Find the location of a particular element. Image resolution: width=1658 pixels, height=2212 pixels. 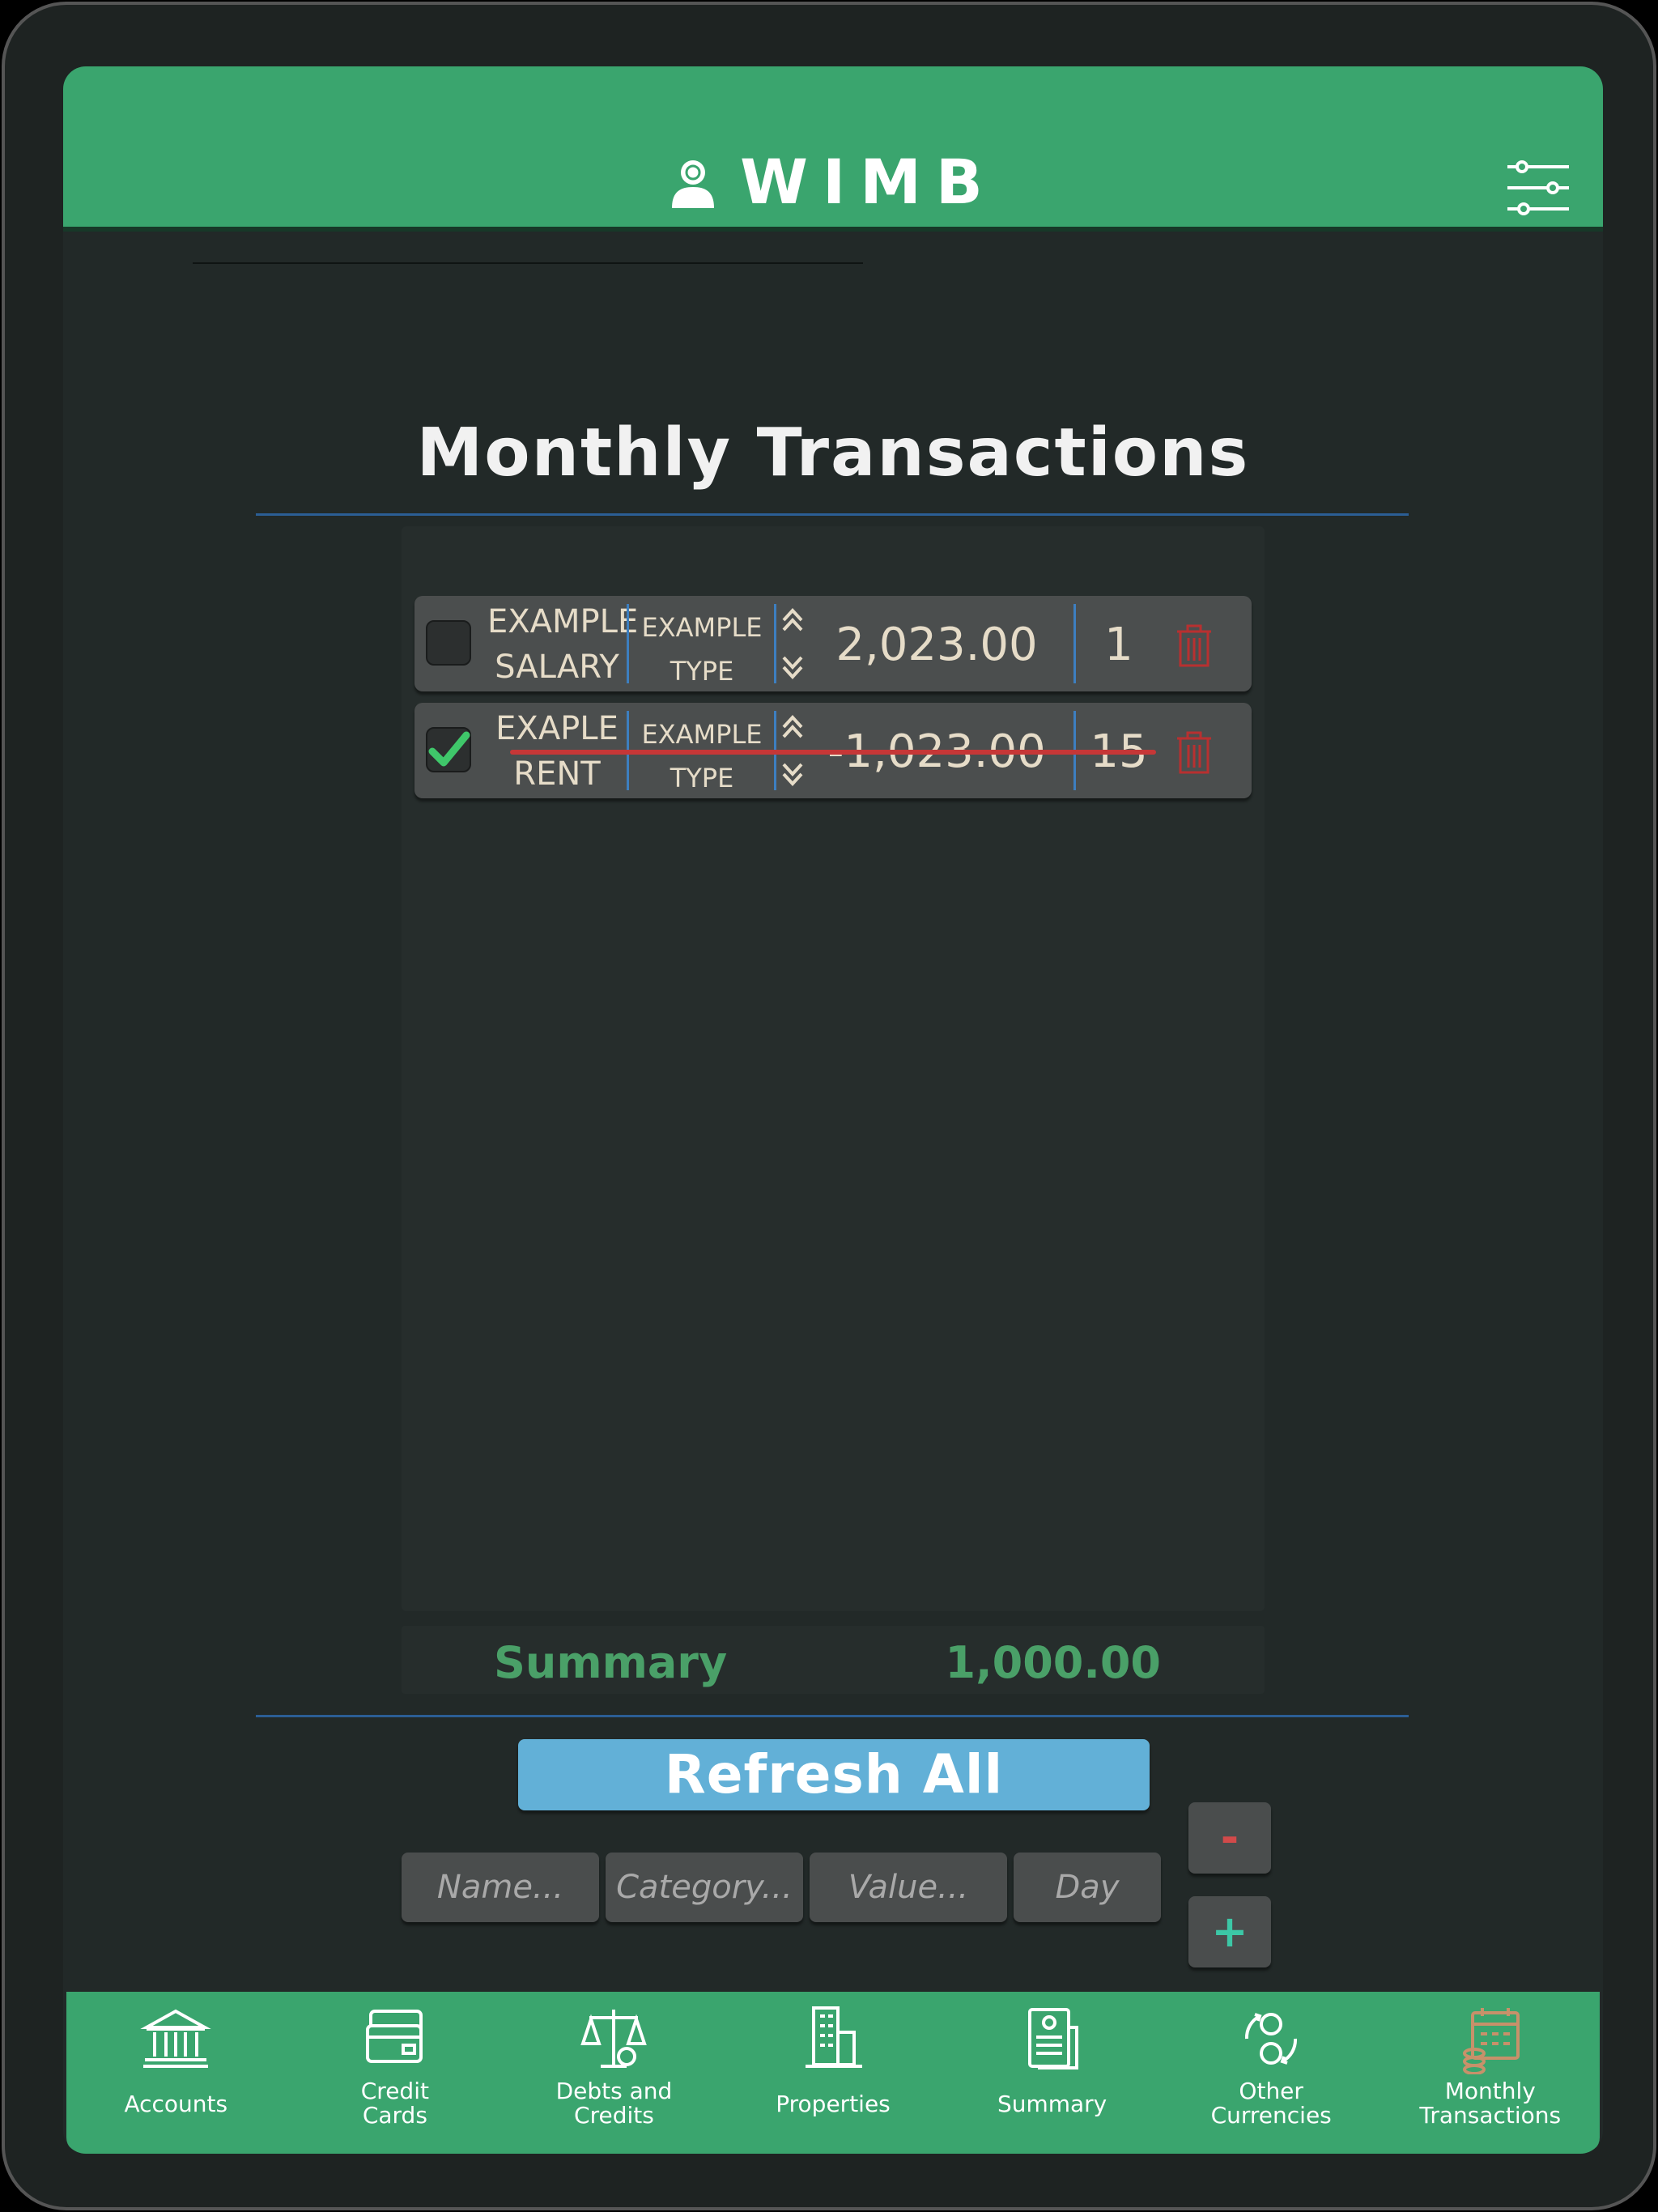

nav-other-currencies: Other Currencies is located at coordinates (1271, 2073).